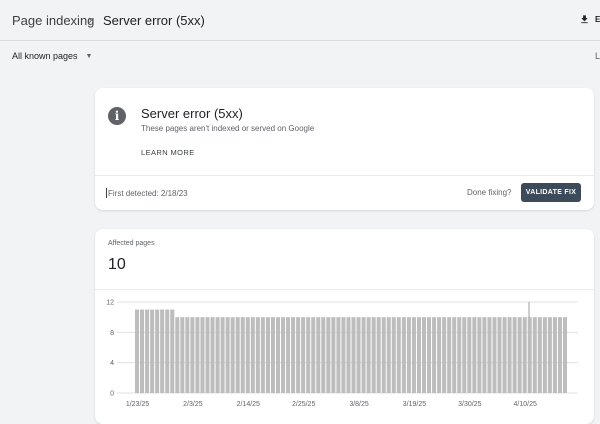 This screenshot has width=600, height=424. What do you see at coordinates (117, 116) in the screenshot?
I see `info-icon: i` at bounding box center [117, 116].